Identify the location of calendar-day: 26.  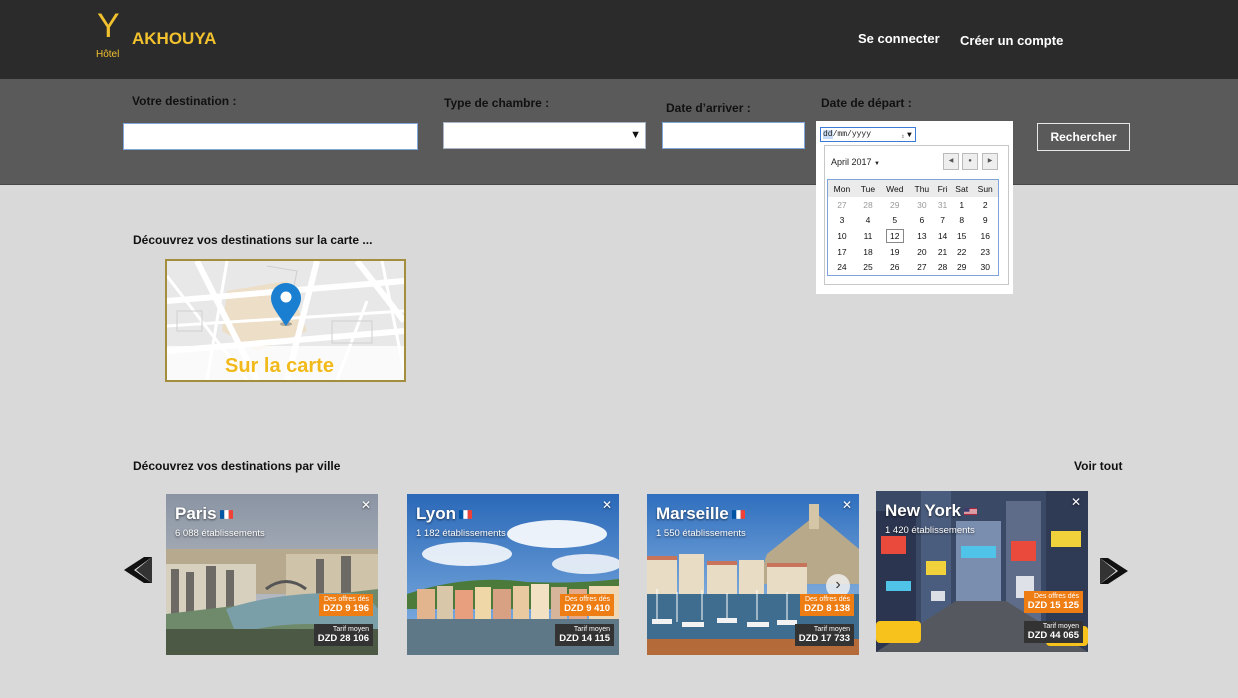
(894, 267).